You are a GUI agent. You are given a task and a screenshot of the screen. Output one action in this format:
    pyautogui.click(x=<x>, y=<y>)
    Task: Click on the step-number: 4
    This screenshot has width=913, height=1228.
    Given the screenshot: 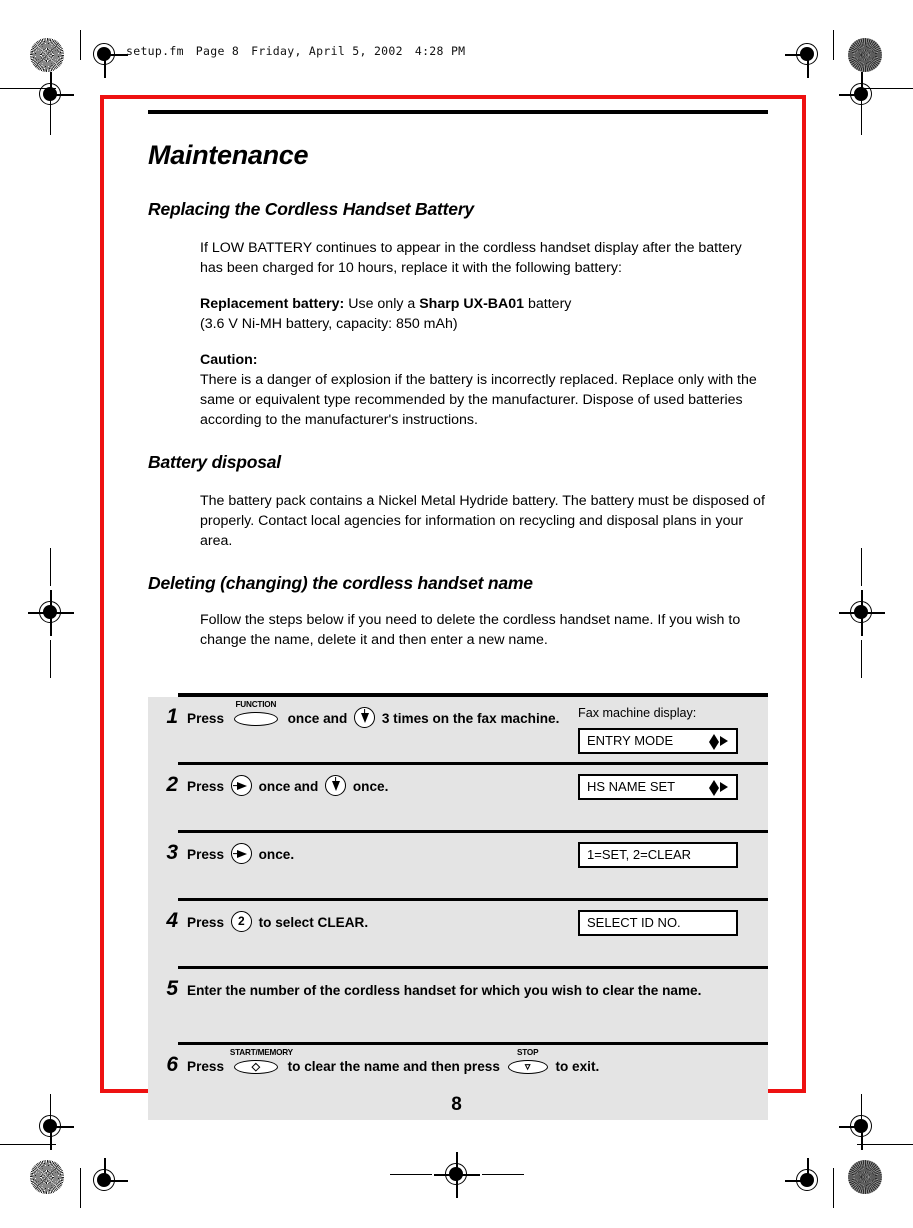 What is the action you would take?
    pyautogui.click(x=172, y=920)
    